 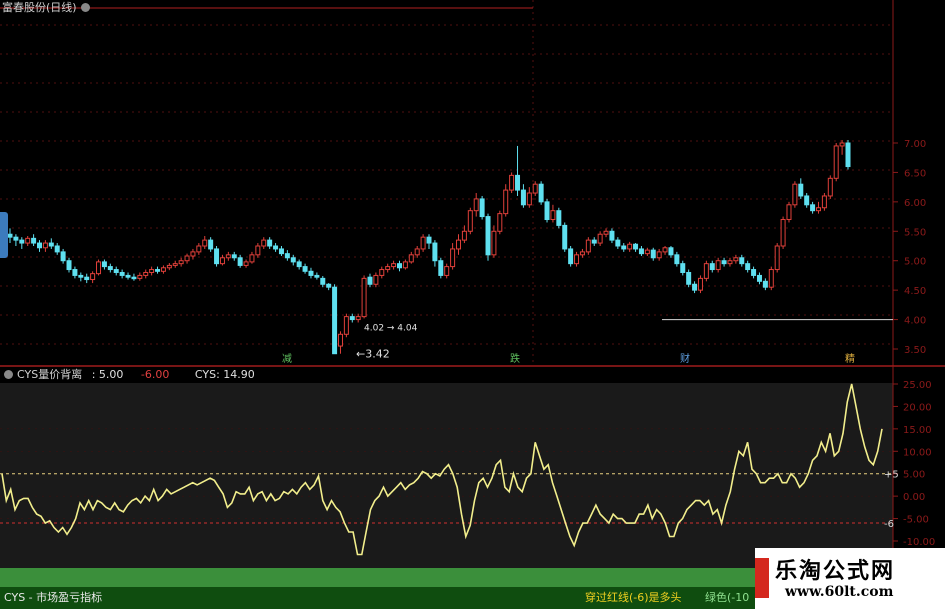 I want to click on indicator-value-1: : 5.00, so click(x=107, y=374).